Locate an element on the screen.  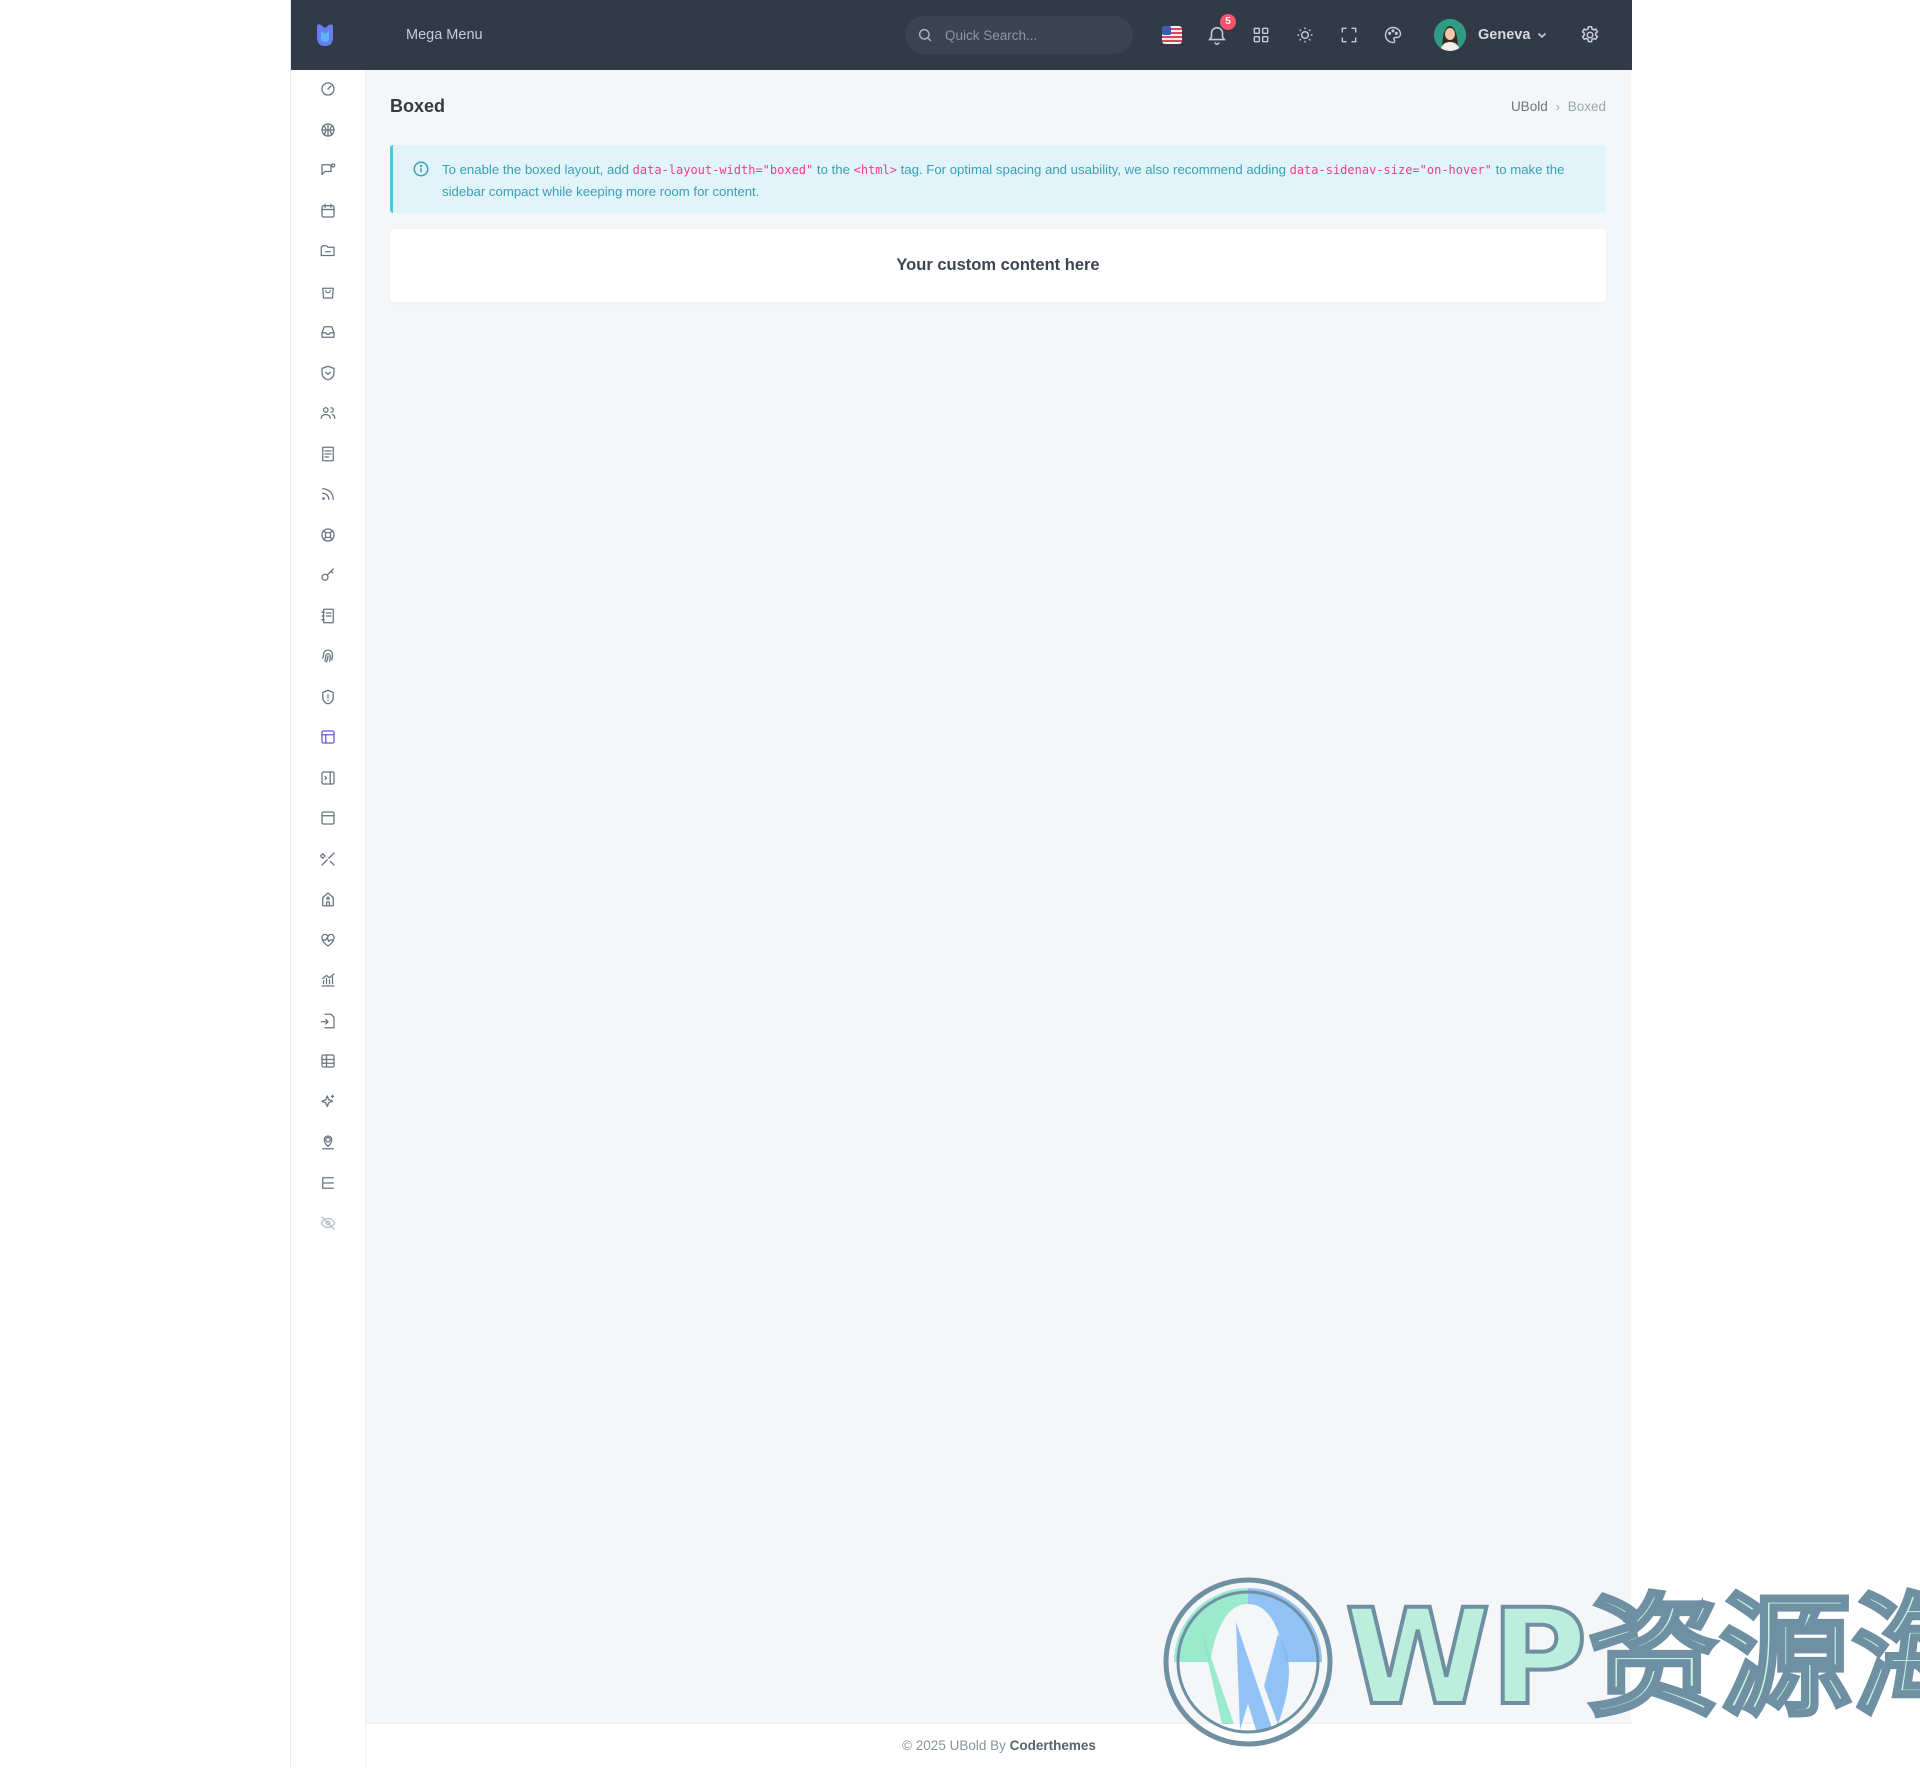
lifebuoy-icon is located at coordinates (328, 535).